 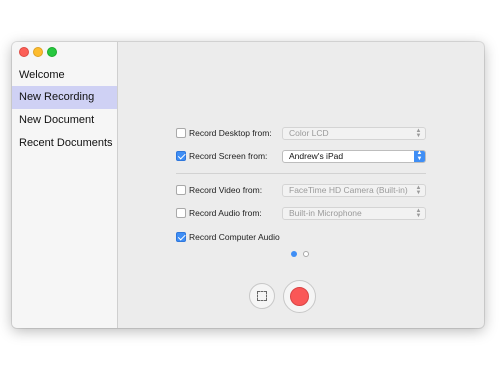 What do you see at coordinates (228, 156) in the screenshot?
I see `record-screen-label: Record Screen from:` at bounding box center [228, 156].